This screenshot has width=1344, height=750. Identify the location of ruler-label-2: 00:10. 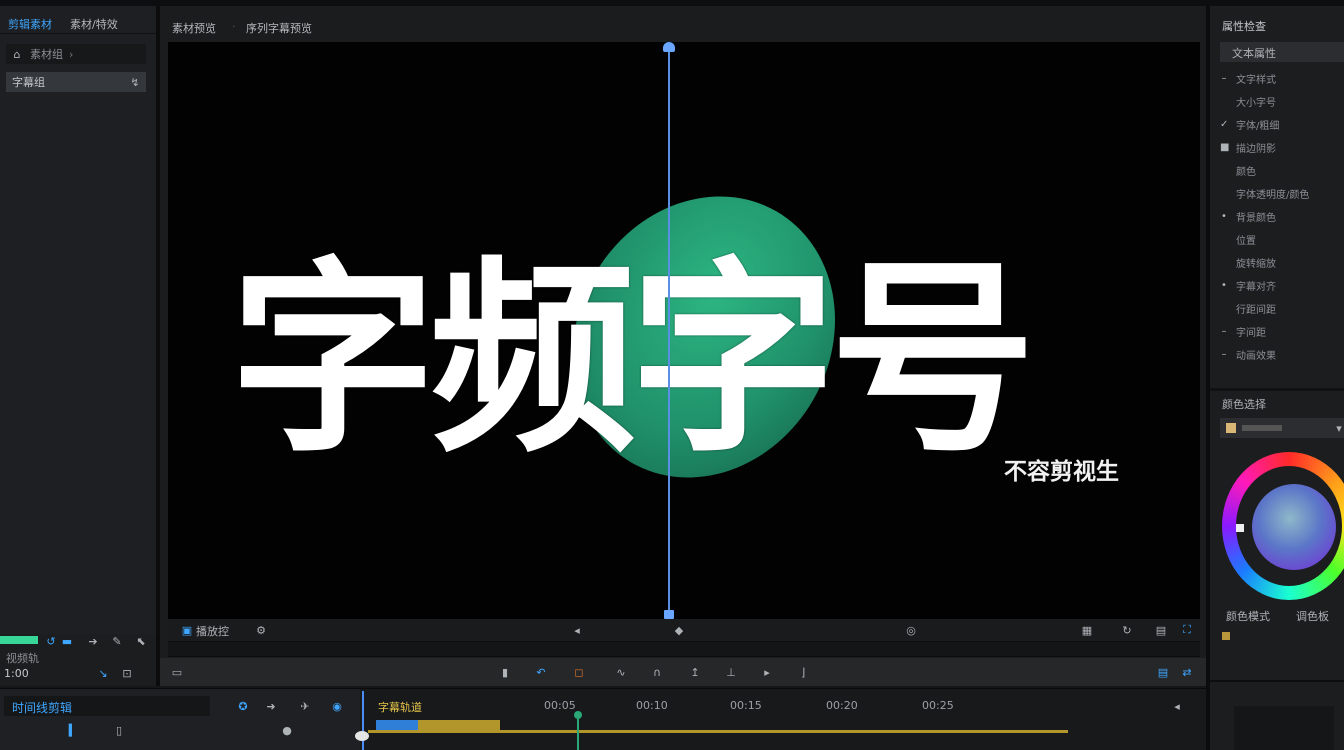
(652, 705).